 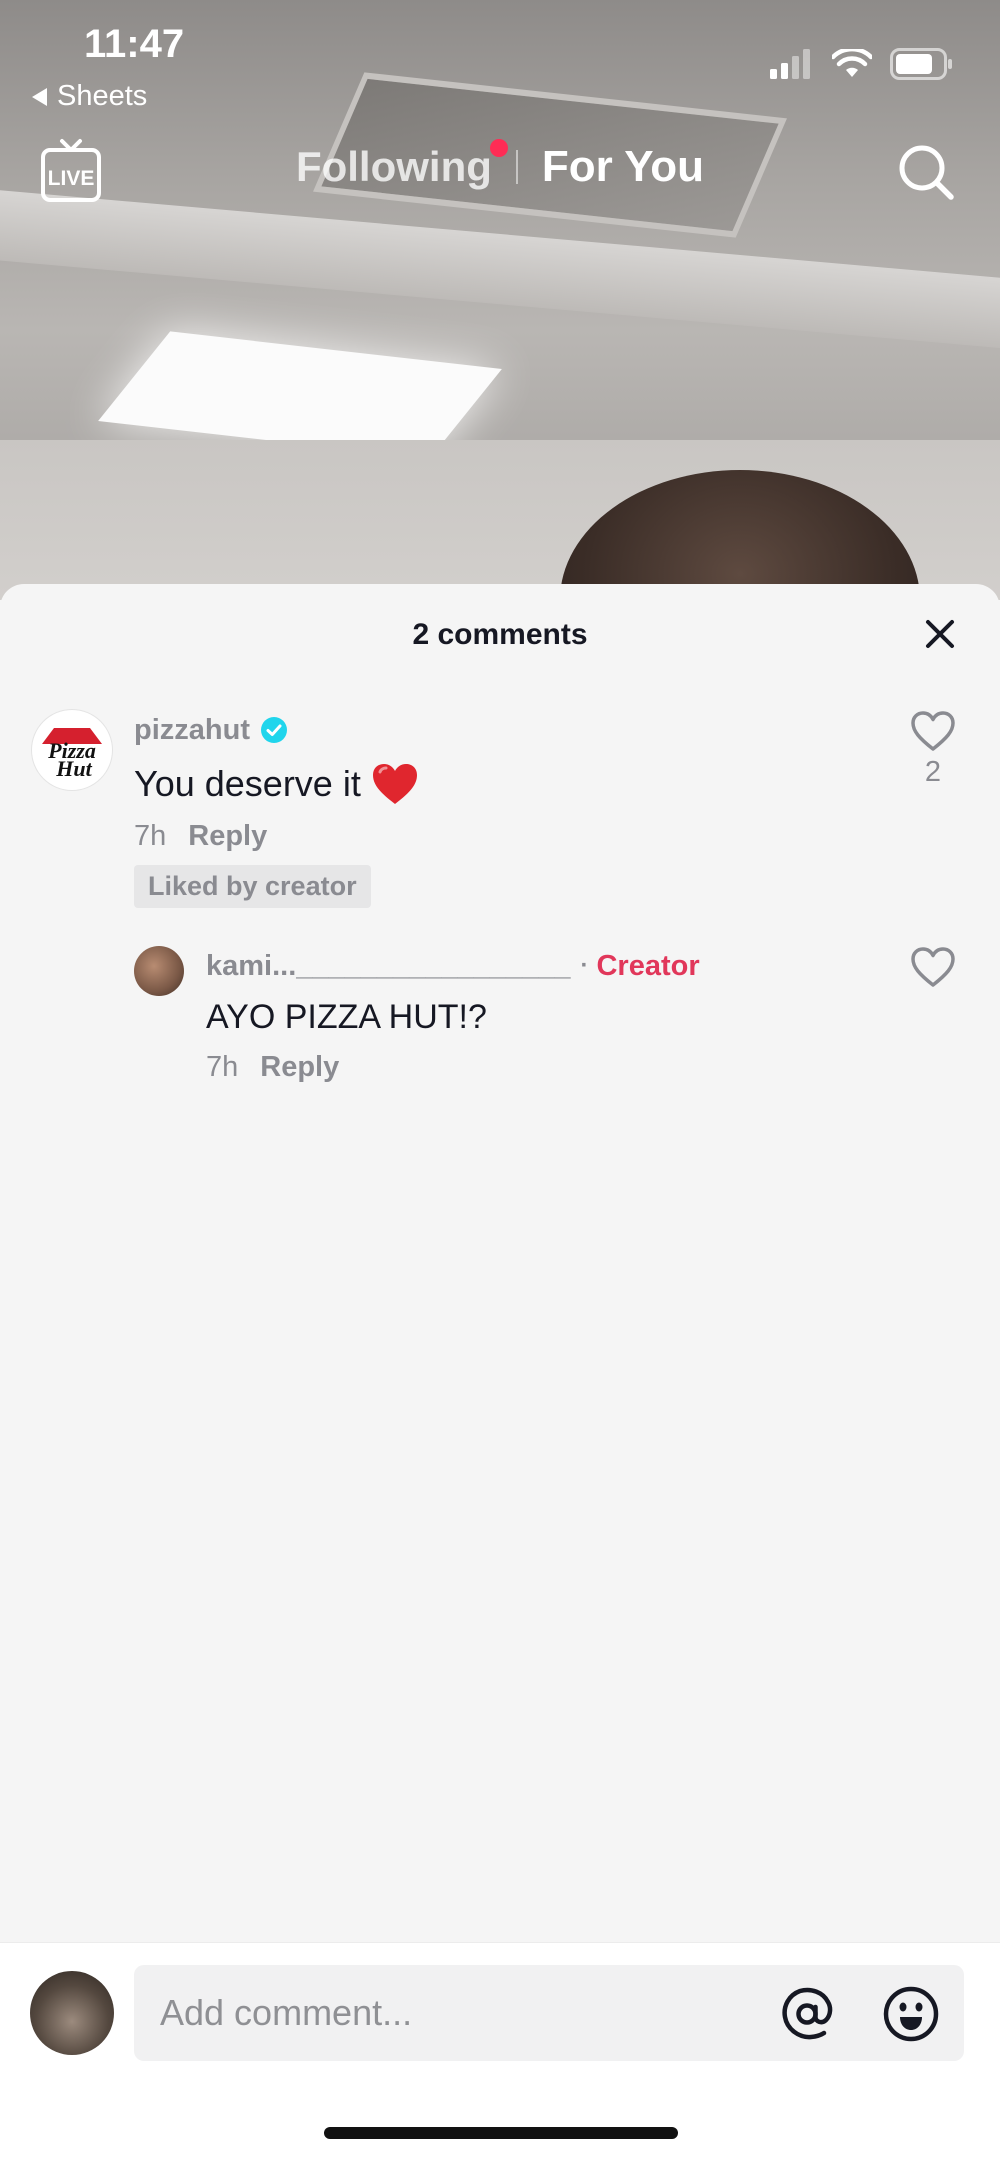 I want to click on comment-time: 7h, so click(x=150, y=836).